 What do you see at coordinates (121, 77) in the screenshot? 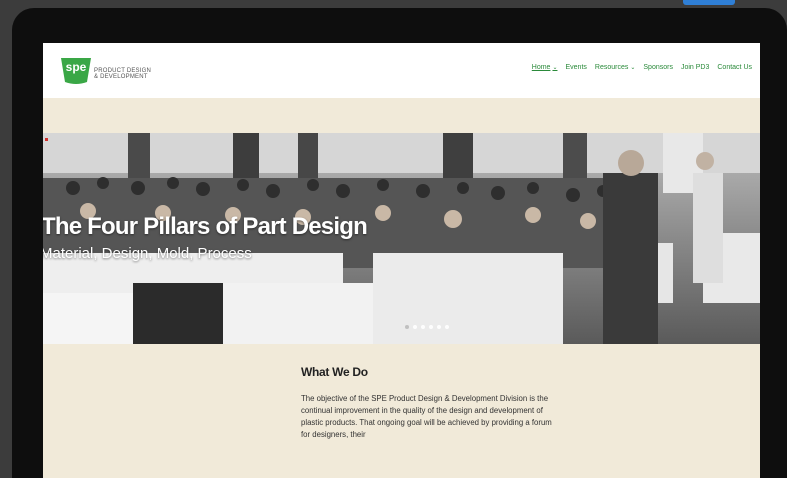
I see `logo-line-2: & DEVELOPMENT` at bounding box center [121, 77].